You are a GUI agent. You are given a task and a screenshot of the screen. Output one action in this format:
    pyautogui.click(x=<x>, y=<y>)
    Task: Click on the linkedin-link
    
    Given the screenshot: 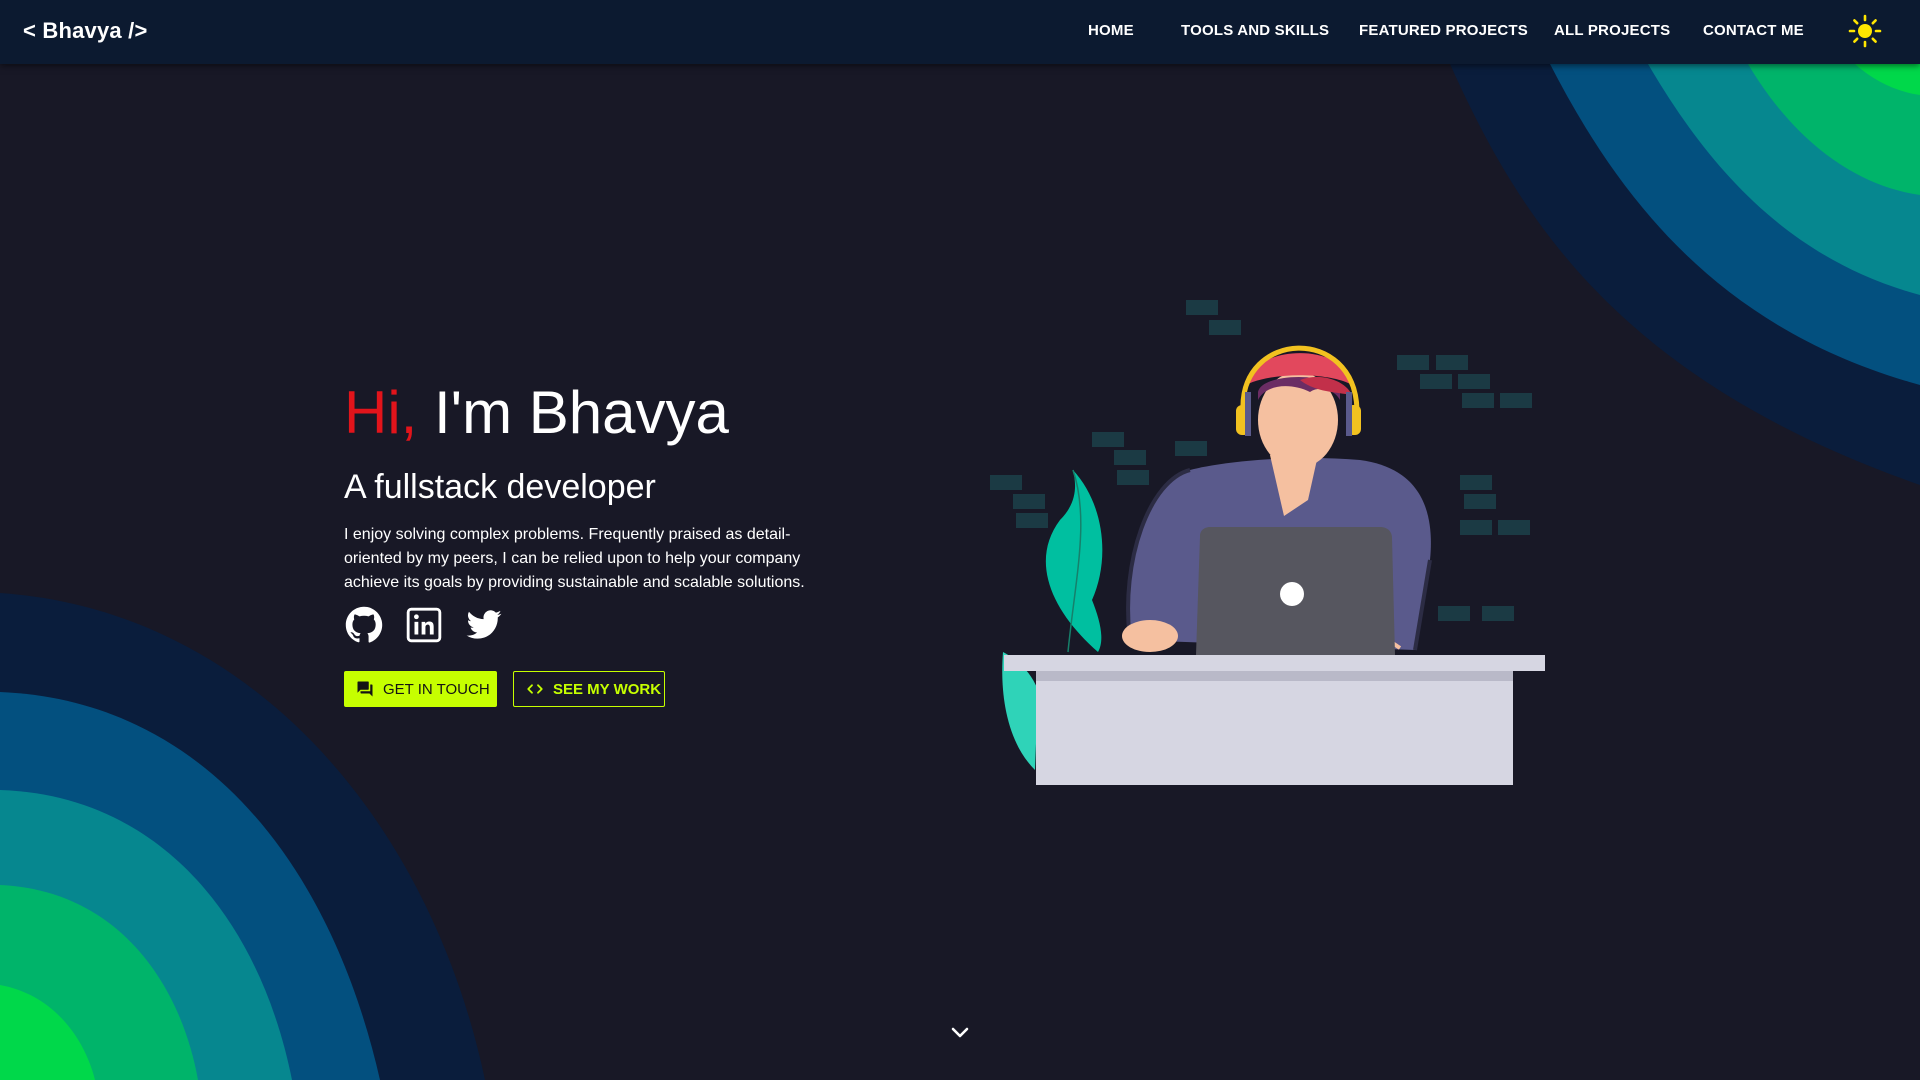 What is the action you would take?
    pyautogui.click(x=424, y=625)
    